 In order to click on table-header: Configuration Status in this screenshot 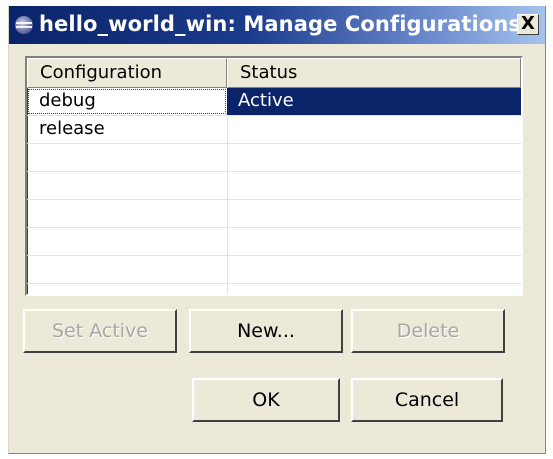, I will do `click(274, 73)`.